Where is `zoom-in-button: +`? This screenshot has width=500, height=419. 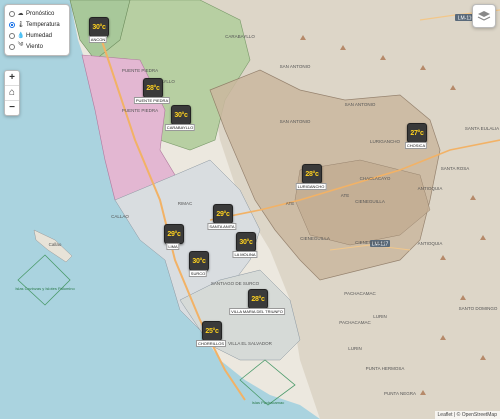
zoom-in-button: + is located at coordinates (12, 78).